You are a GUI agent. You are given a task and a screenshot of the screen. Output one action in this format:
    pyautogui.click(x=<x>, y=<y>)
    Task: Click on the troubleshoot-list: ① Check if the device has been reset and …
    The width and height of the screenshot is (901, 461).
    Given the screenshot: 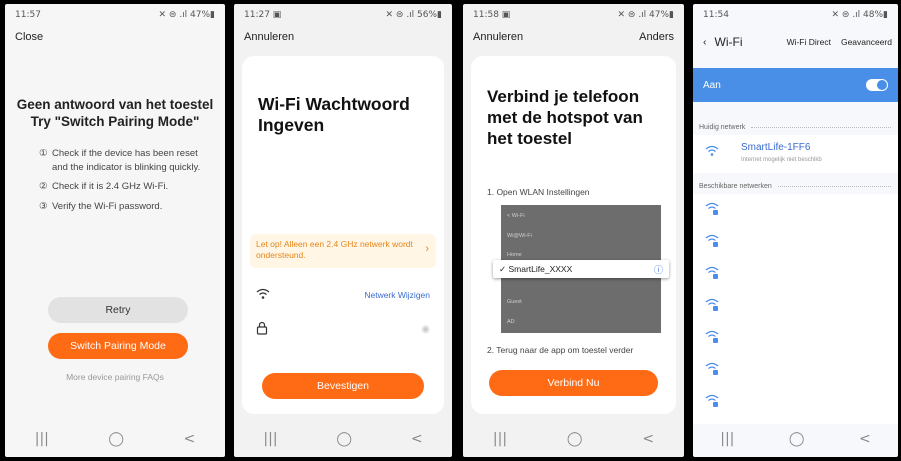 What is the action you would take?
    pyautogui.click(x=126, y=183)
    